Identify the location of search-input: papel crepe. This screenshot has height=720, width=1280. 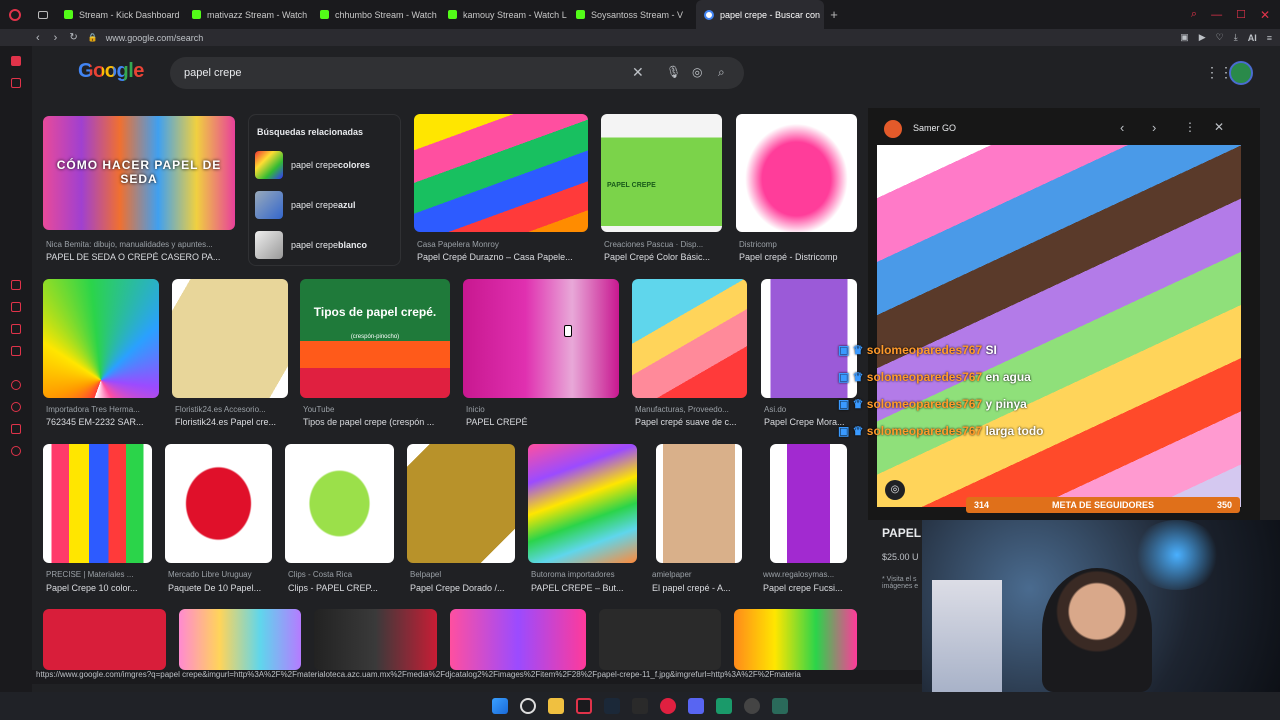
(213, 73).